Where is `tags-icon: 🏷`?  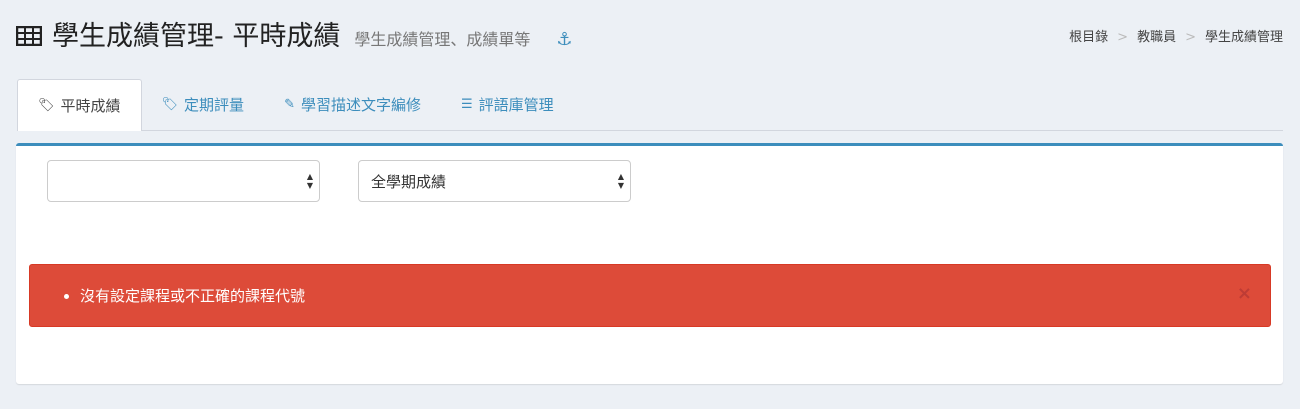
tags-icon: 🏷 is located at coordinates (170, 104).